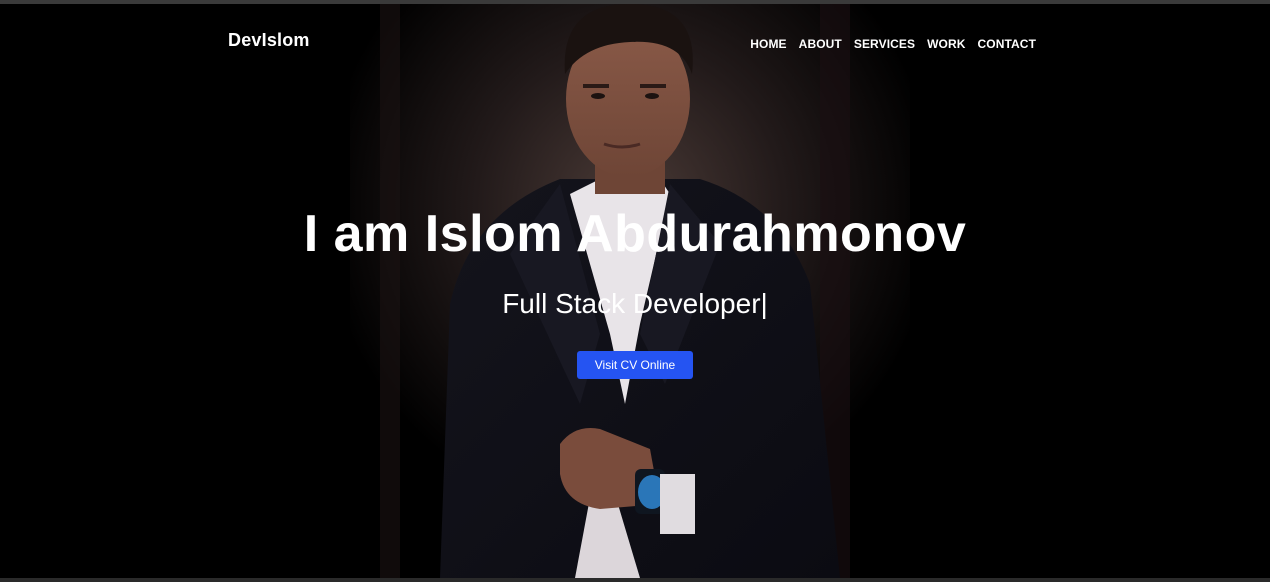 The width and height of the screenshot is (1270, 582). Describe the element at coordinates (1007, 44) in the screenshot. I see `nav-contact: CONTACT` at that location.